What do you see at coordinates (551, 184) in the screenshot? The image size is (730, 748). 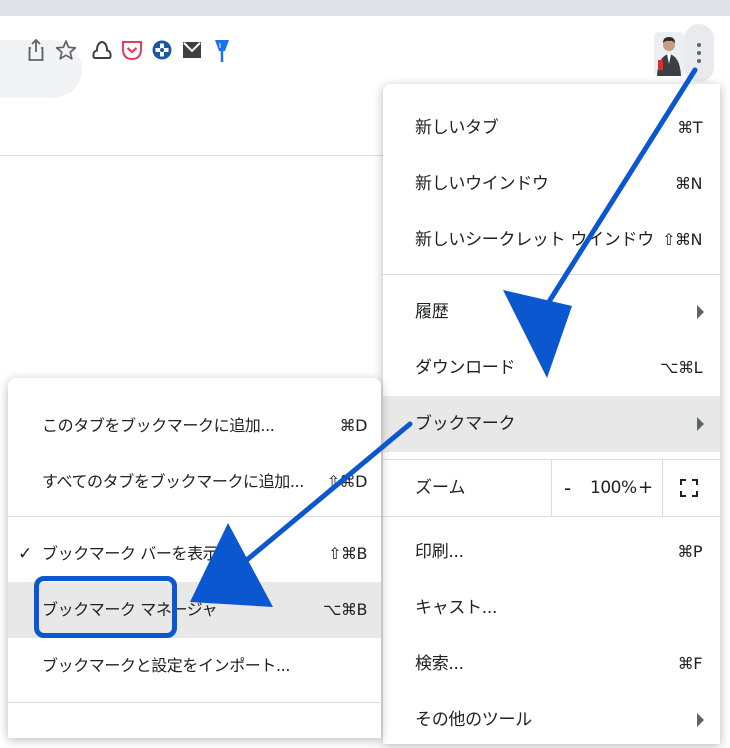 I see `menu-item-new-window: 新しいウインドウ ⌘N` at bounding box center [551, 184].